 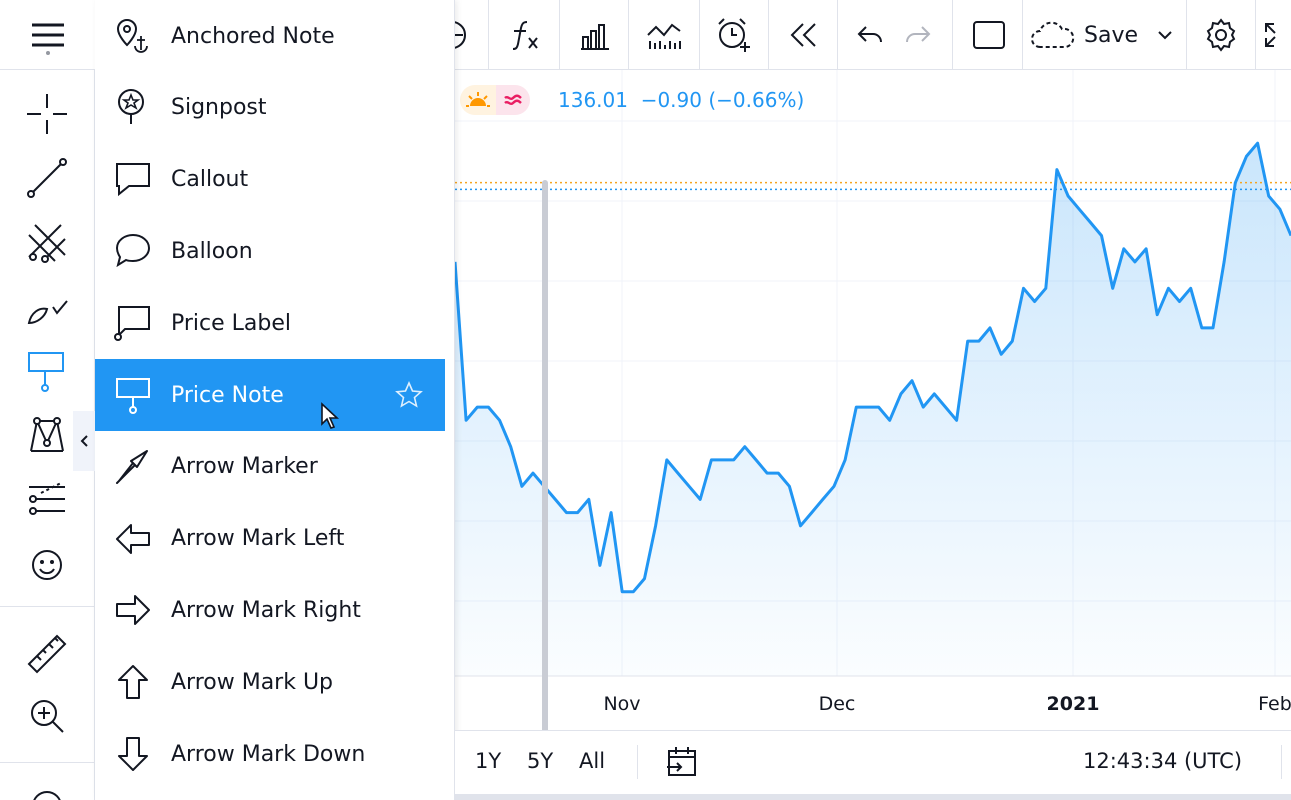 I want to click on main-menu-button, so click(x=47, y=35).